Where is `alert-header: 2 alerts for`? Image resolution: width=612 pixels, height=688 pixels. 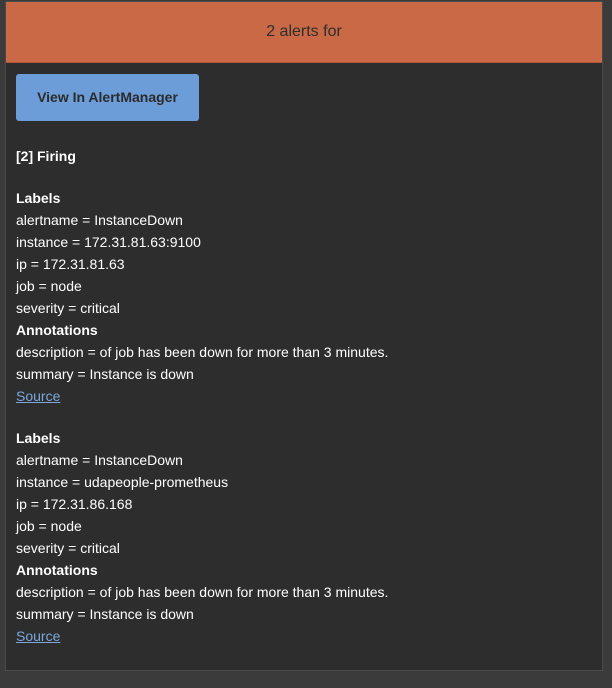 alert-header: 2 alerts for is located at coordinates (304, 32).